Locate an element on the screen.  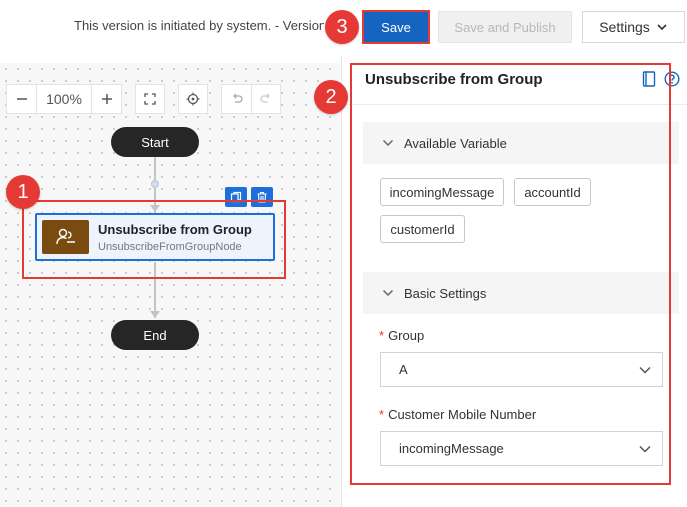
available-variable-section-toggle: Available Variable is located at coordinates (521, 143).